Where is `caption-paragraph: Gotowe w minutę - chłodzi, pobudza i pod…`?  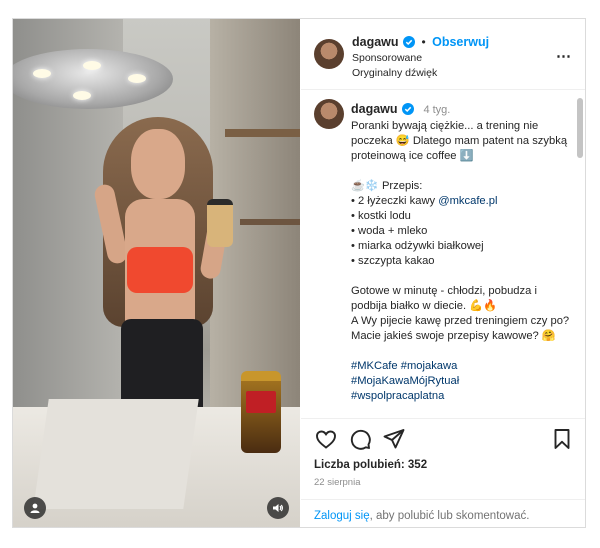 caption-paragraph: Gotowe w minutę - chłodzi, pobudza i pod… is located at coordinates (444, 298).